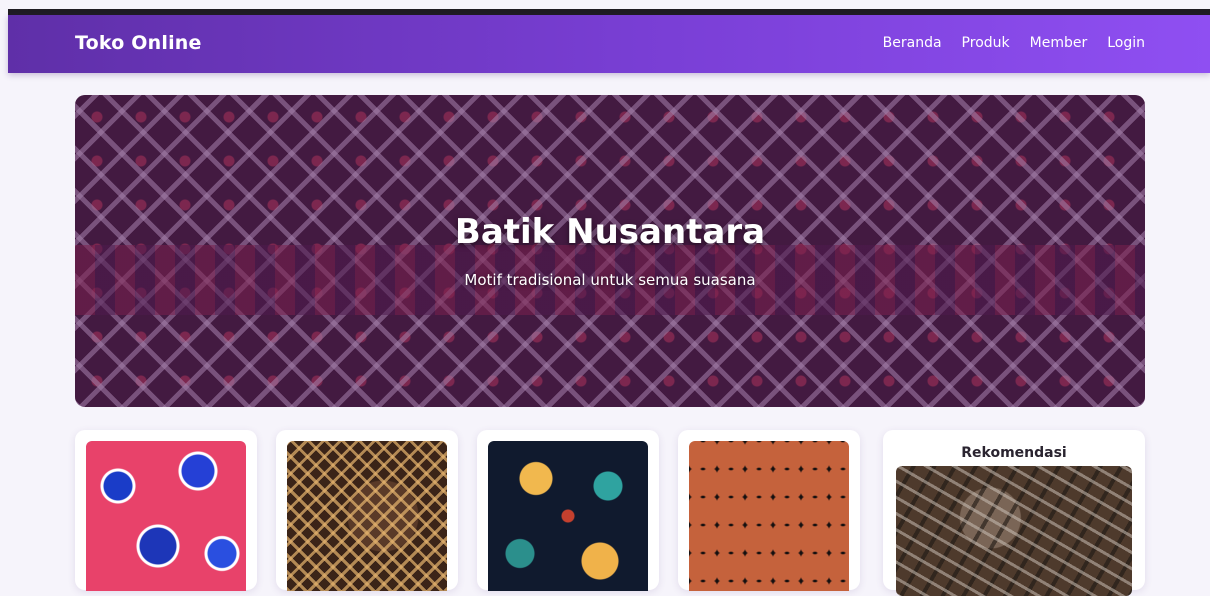 The height and width of the screenshot is (596, 1210). I want to click on recommendation-title: Rekomendasi, so click(1014, 453).